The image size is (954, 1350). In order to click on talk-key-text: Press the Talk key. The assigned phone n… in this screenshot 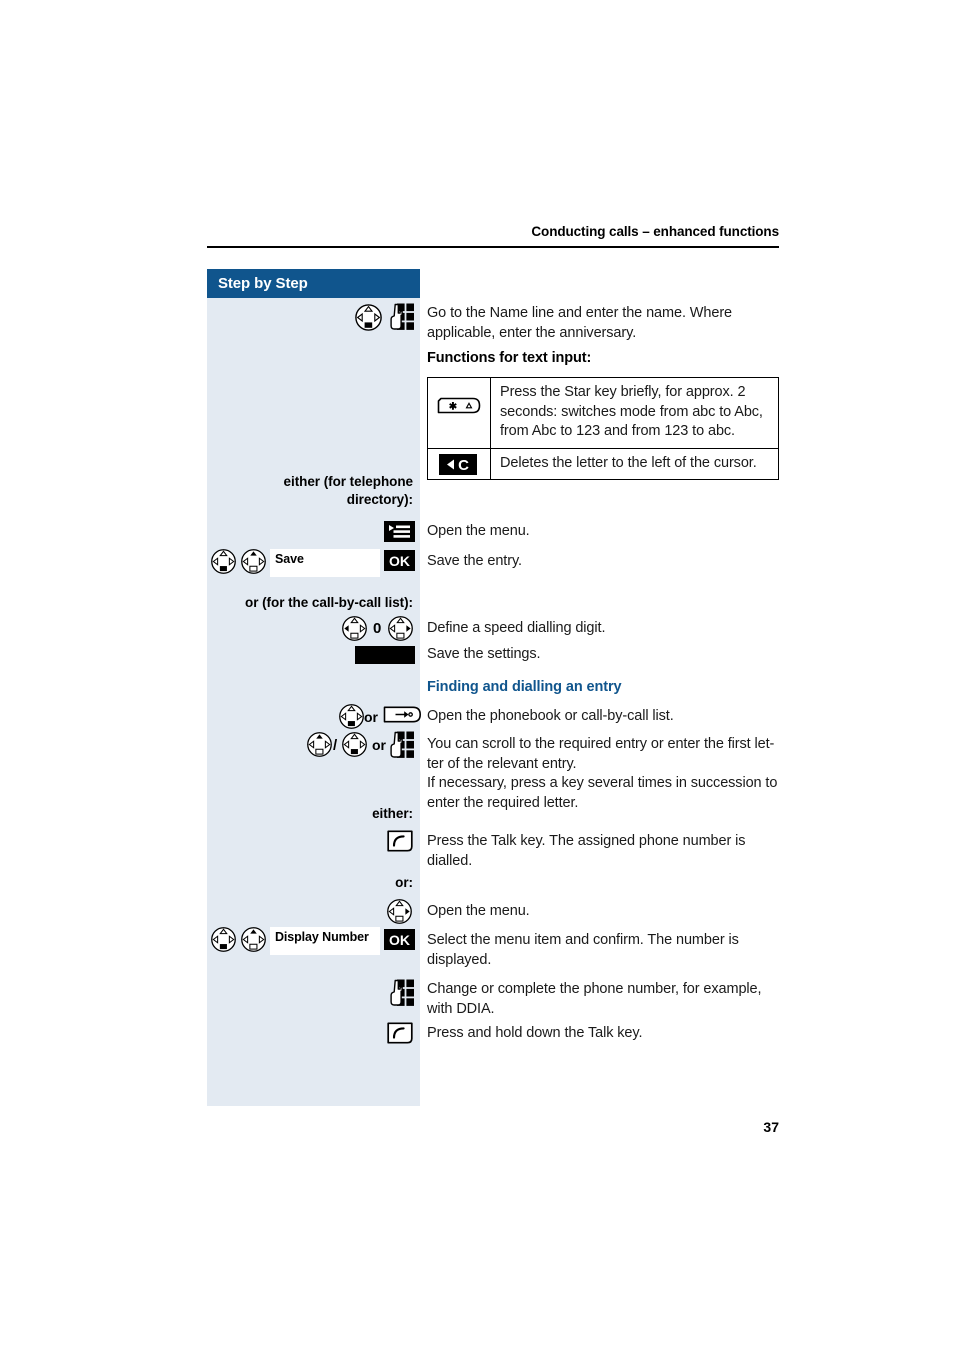, I will do `click(586, 851)`.